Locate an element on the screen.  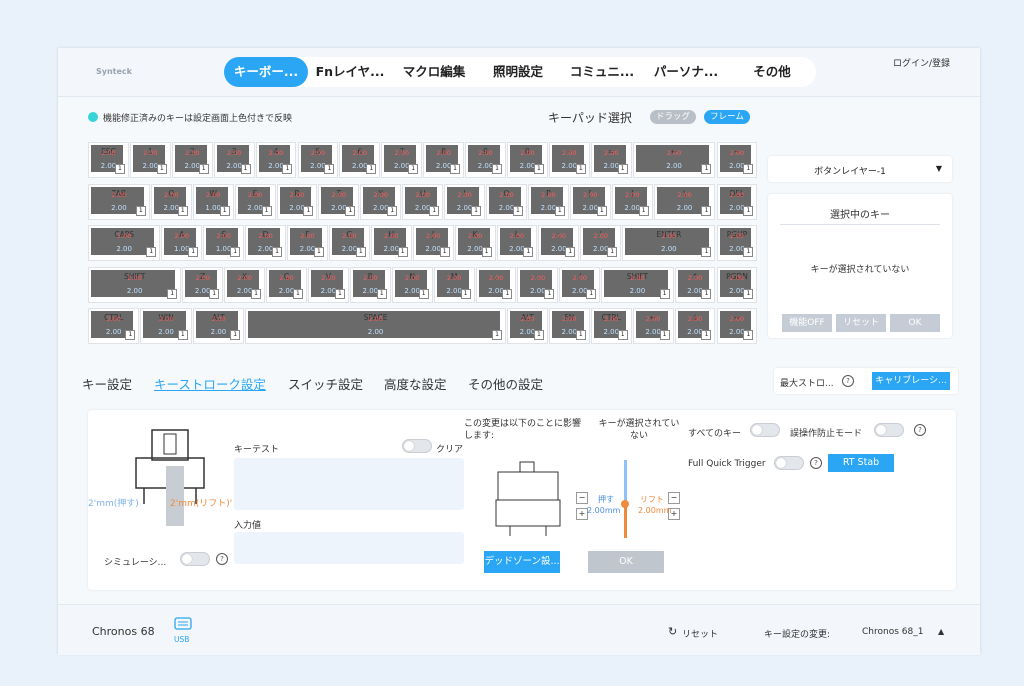
key: FN 2.00 2.00 1 is located at coordinates (569, 326).